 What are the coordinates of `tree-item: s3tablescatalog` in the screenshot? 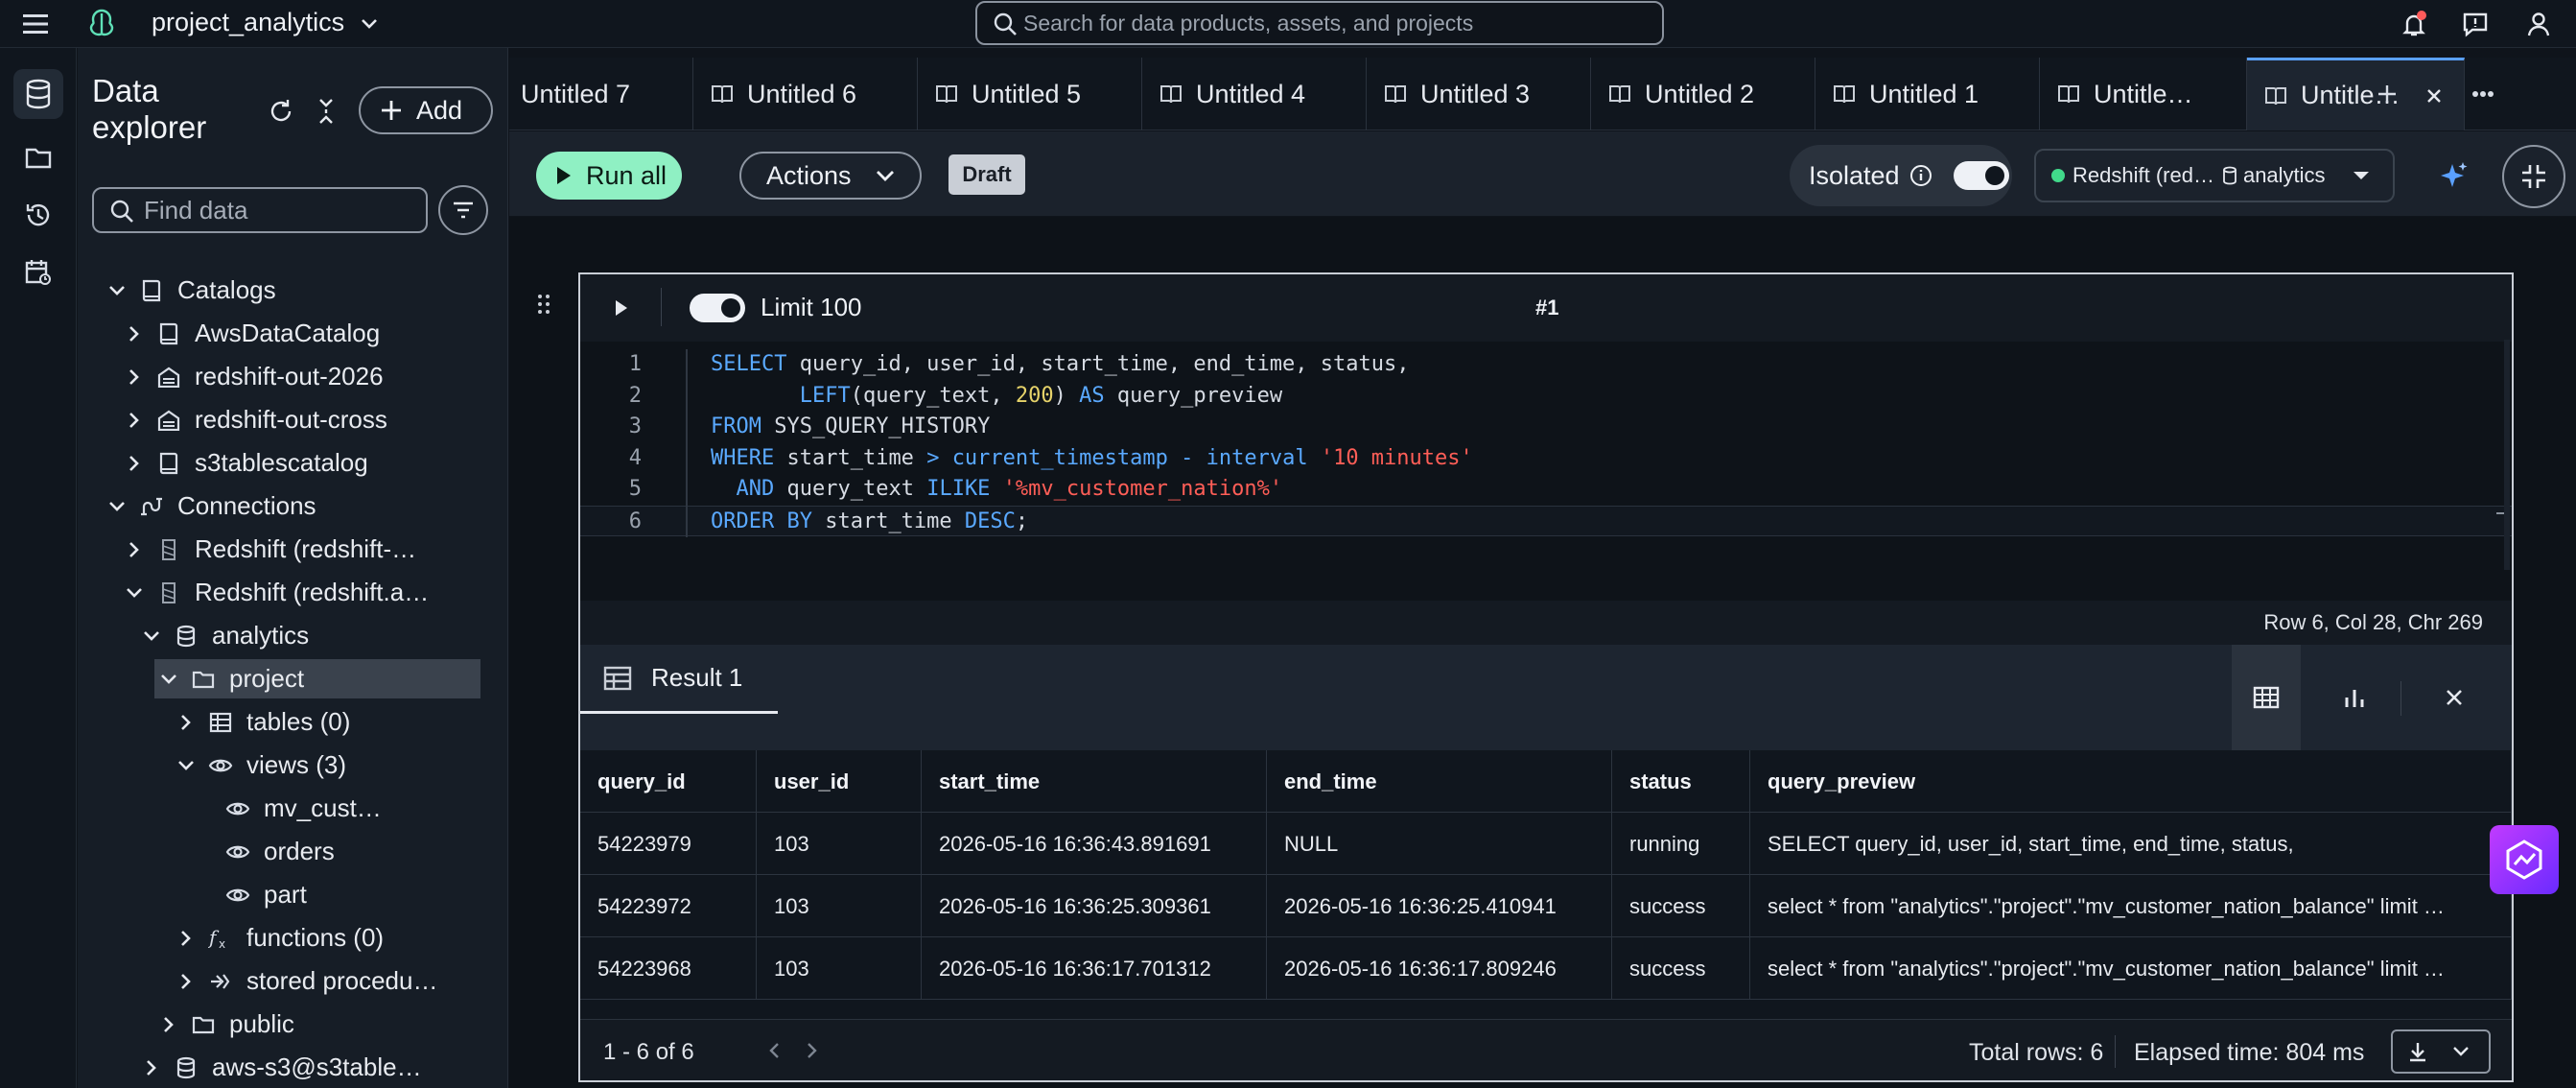 It's located at (293, 463).